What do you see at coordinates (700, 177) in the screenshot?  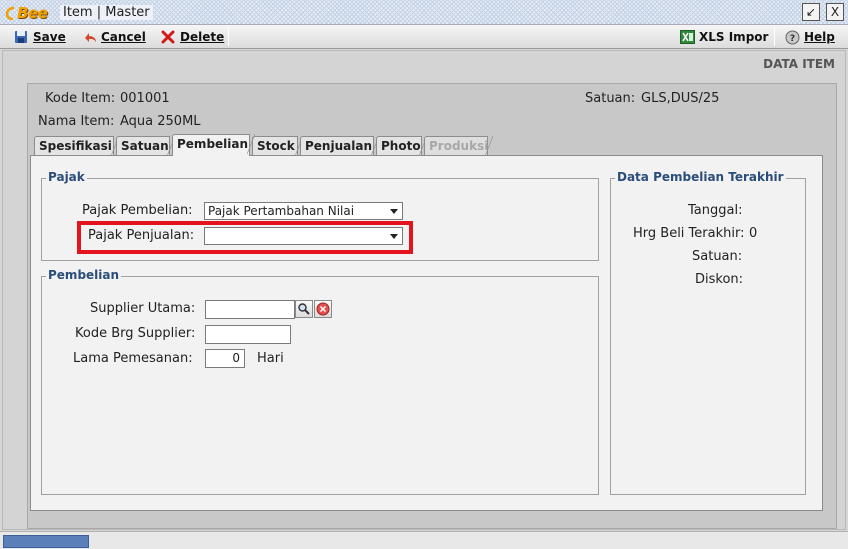 I see `pembelian-terakhir-legend: Data Pembelian Terakhir` at bounding box center [700, 177].